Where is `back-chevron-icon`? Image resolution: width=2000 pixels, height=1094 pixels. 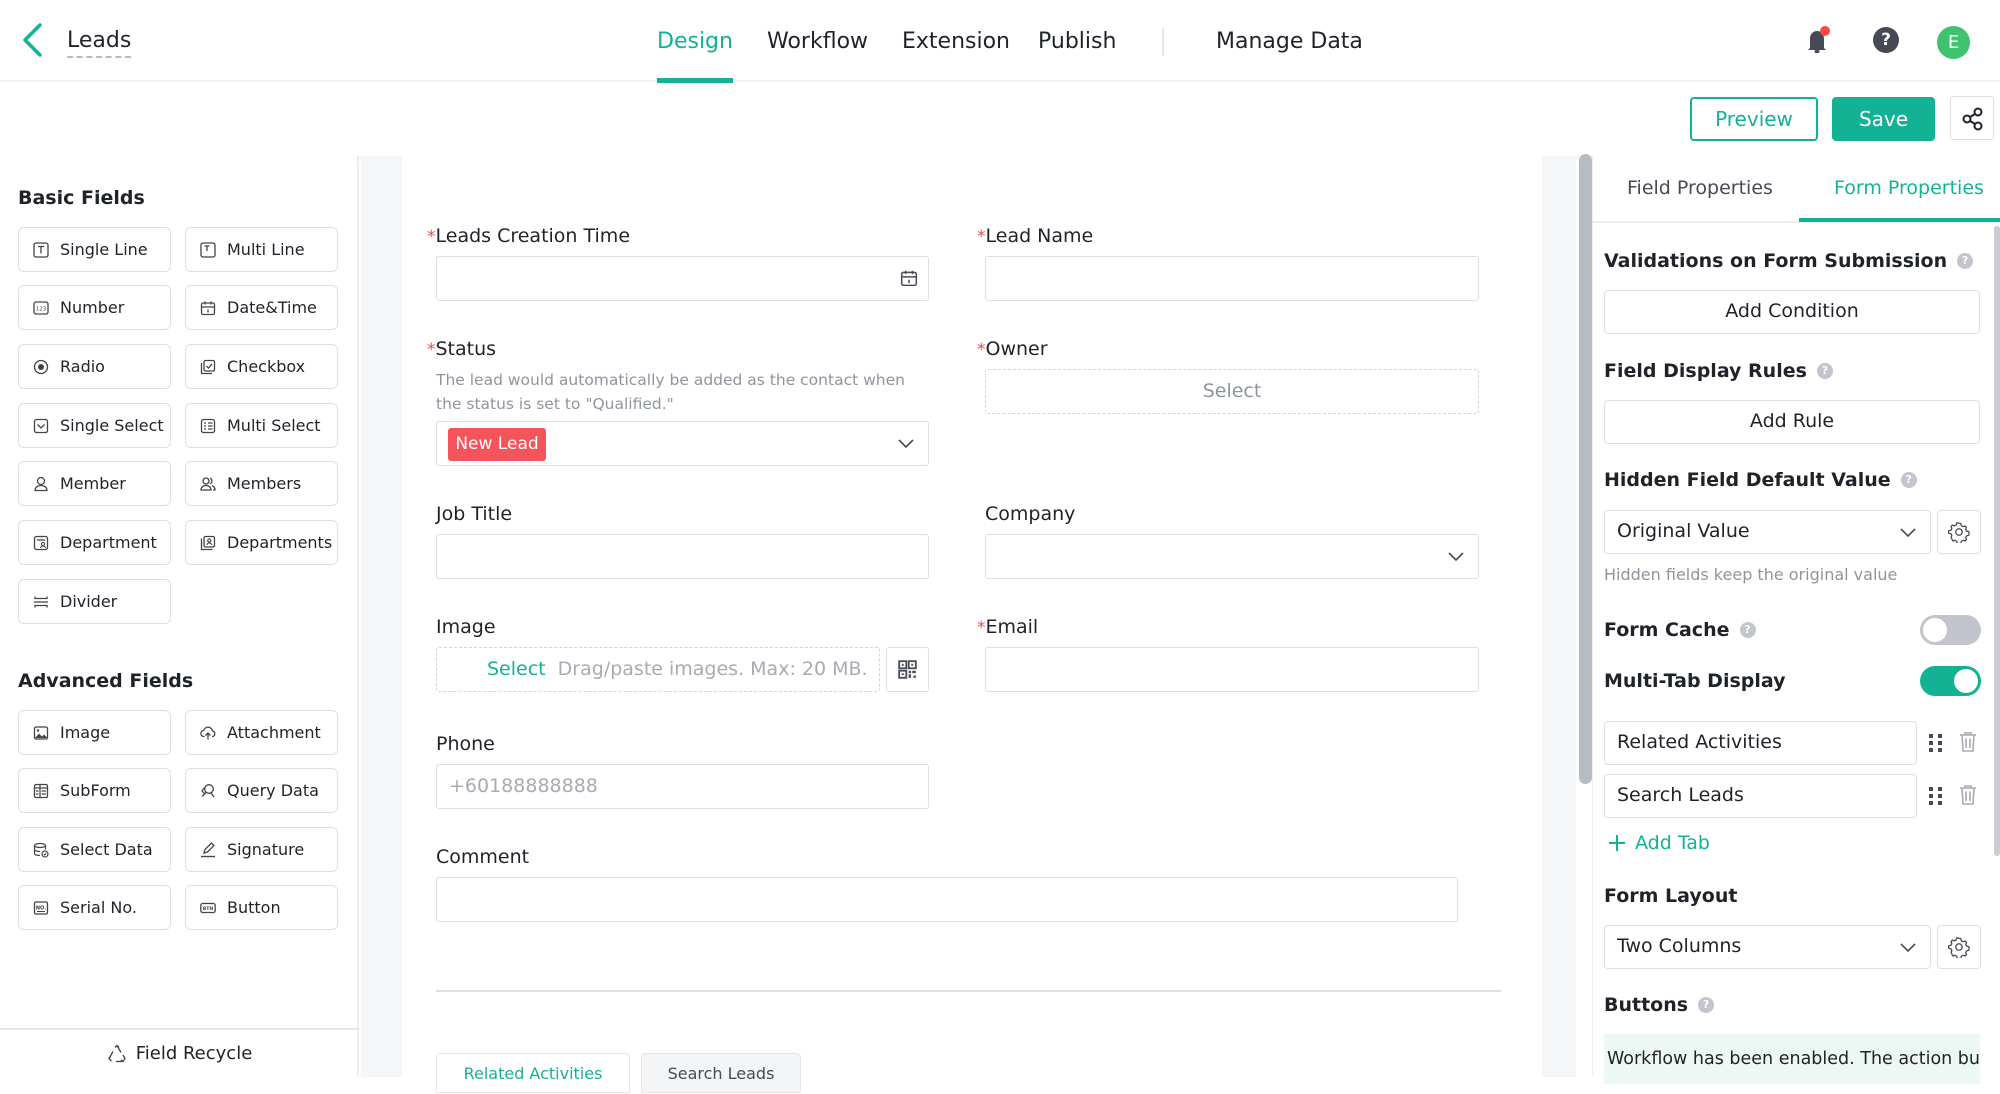 back-chevron-icon is located at coordinates (33, 40).